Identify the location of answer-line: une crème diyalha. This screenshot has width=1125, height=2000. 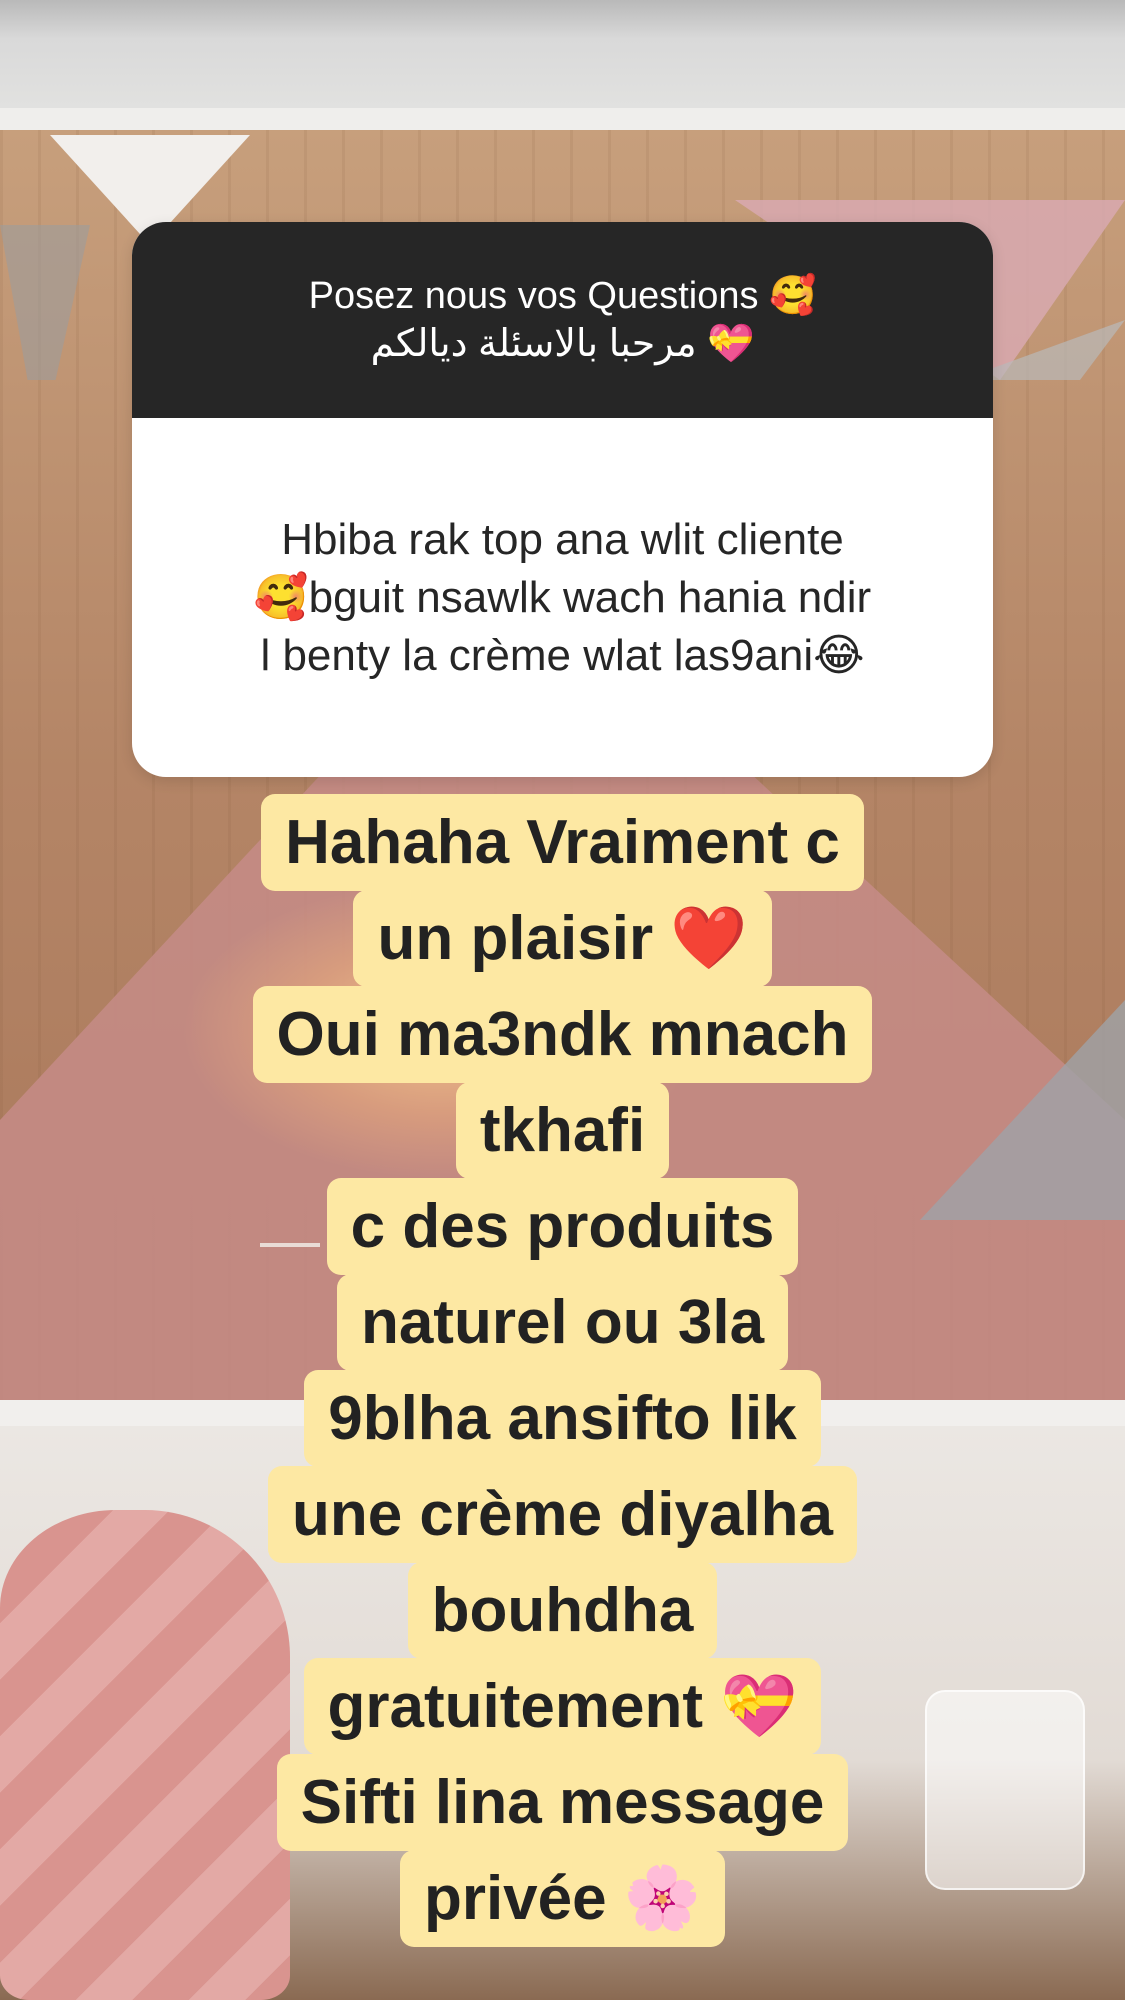
(562, 1514).